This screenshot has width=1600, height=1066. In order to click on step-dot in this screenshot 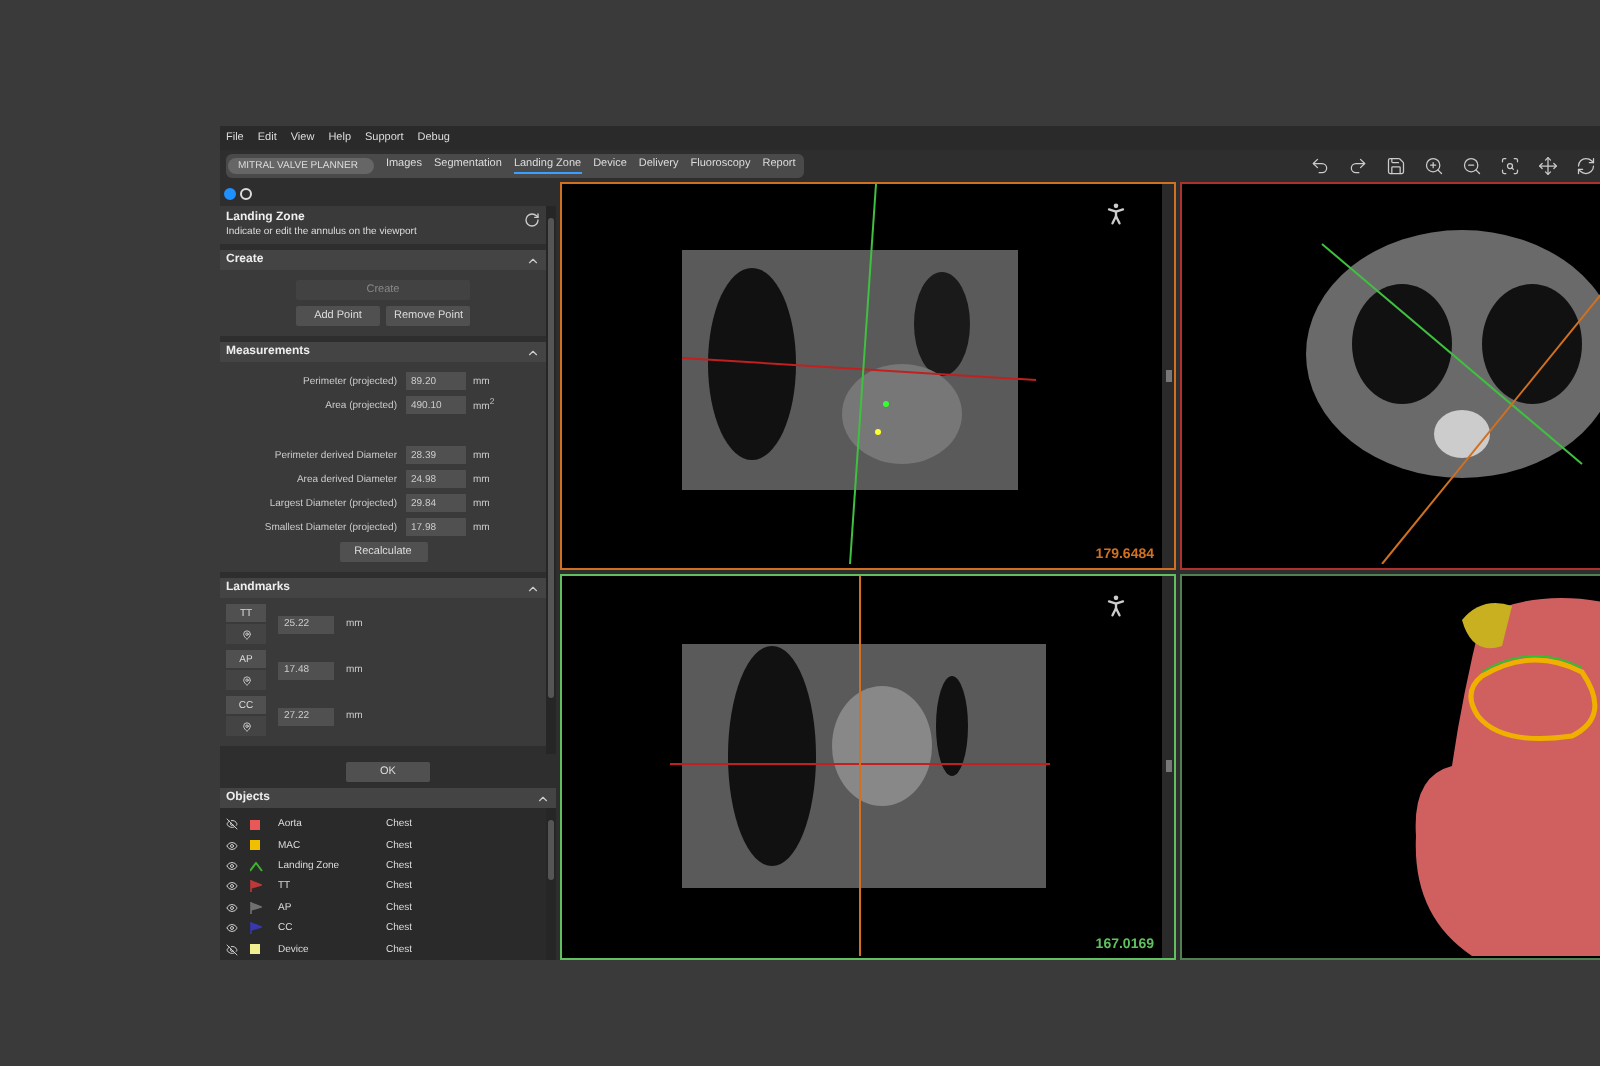, I will do `click(230, 194)`.